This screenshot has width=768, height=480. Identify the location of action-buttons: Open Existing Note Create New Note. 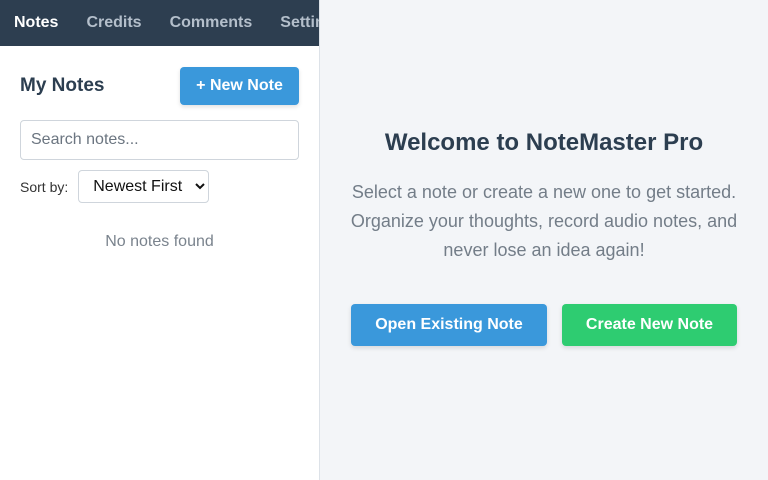
(544, 325).